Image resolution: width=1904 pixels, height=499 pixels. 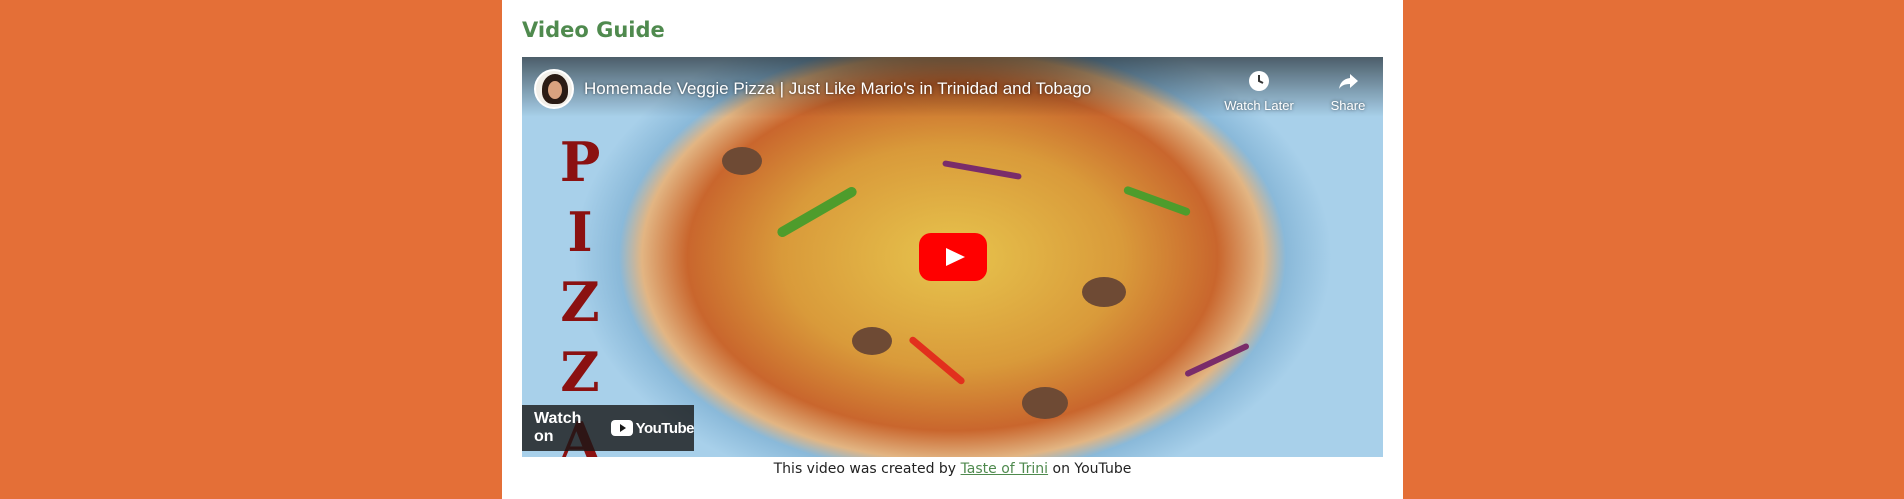 What do you see at coordinates (1092, 469) in the screenshot?
I see `credit-suffix: on YouTube` at bounding box center [1092, 469].